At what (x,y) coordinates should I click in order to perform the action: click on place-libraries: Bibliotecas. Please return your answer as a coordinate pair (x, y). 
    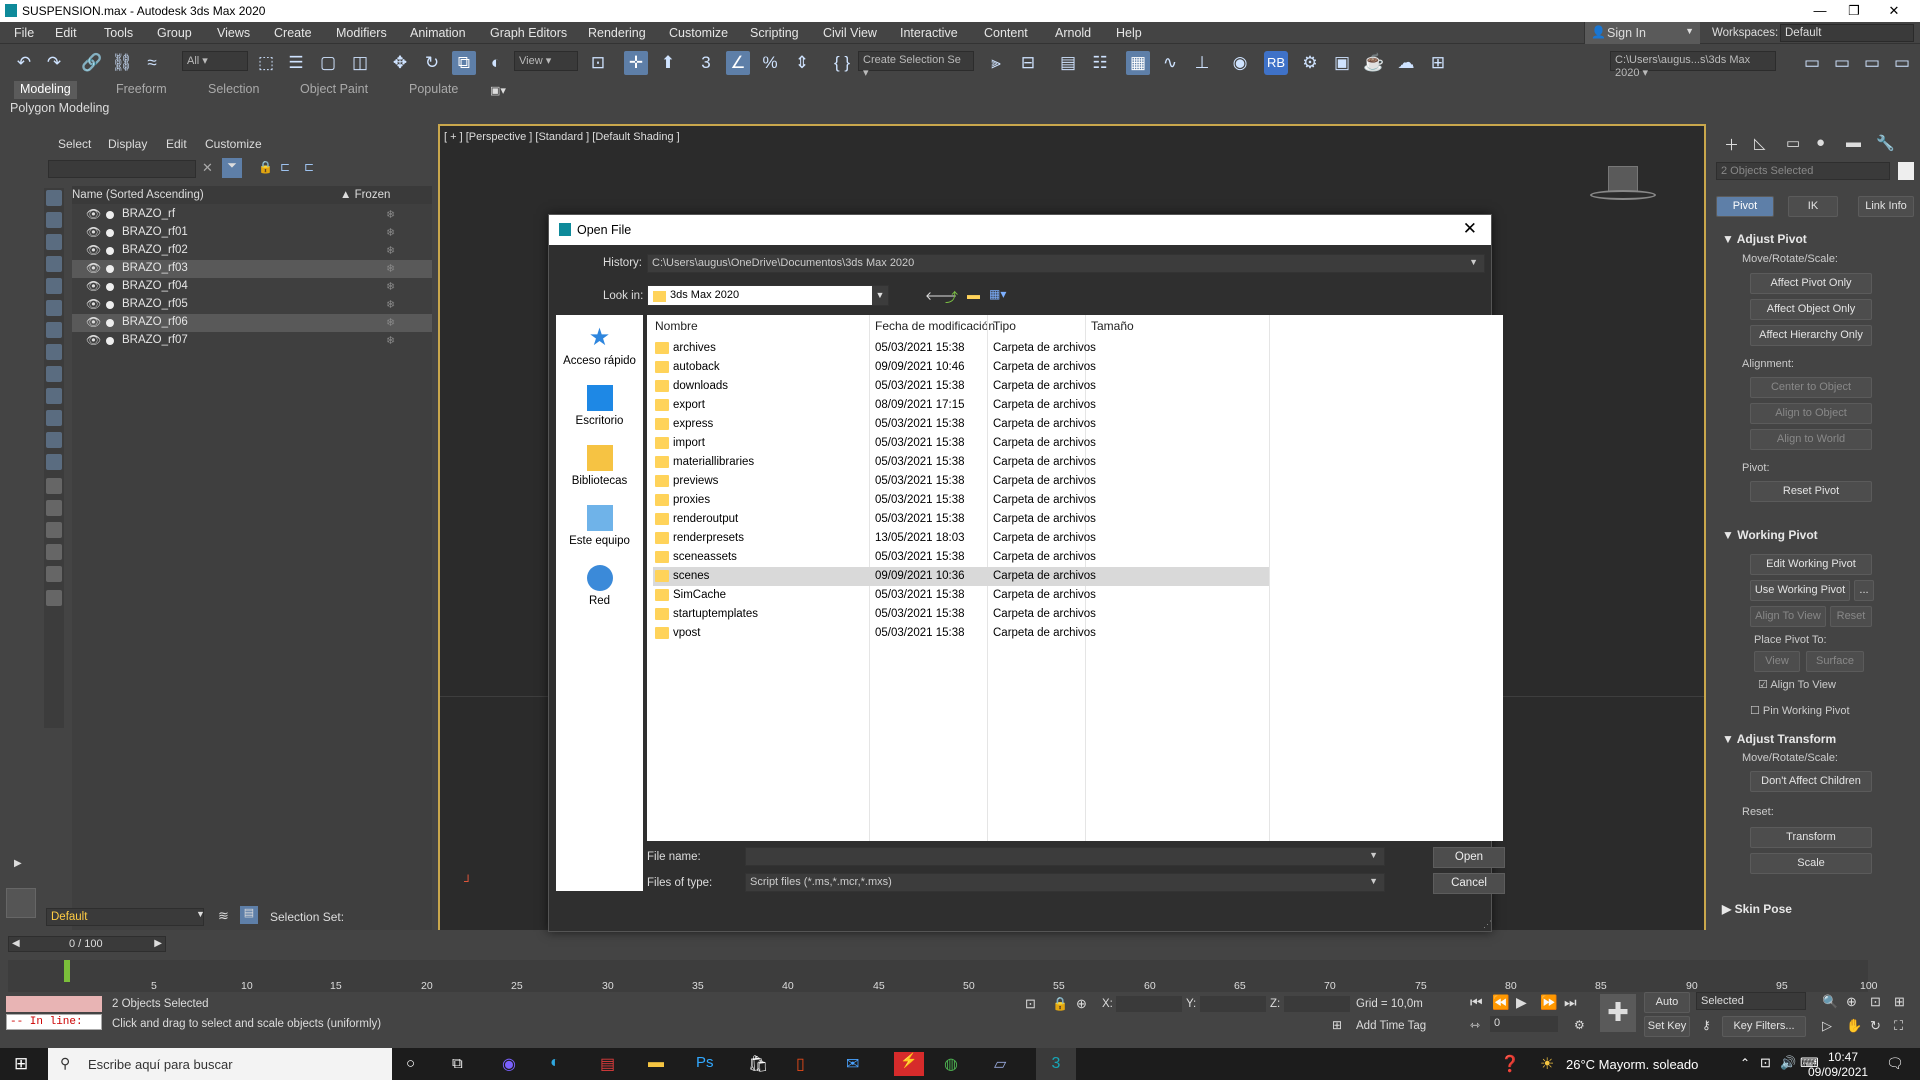
    Looking at the image, I should click on (599, 466).